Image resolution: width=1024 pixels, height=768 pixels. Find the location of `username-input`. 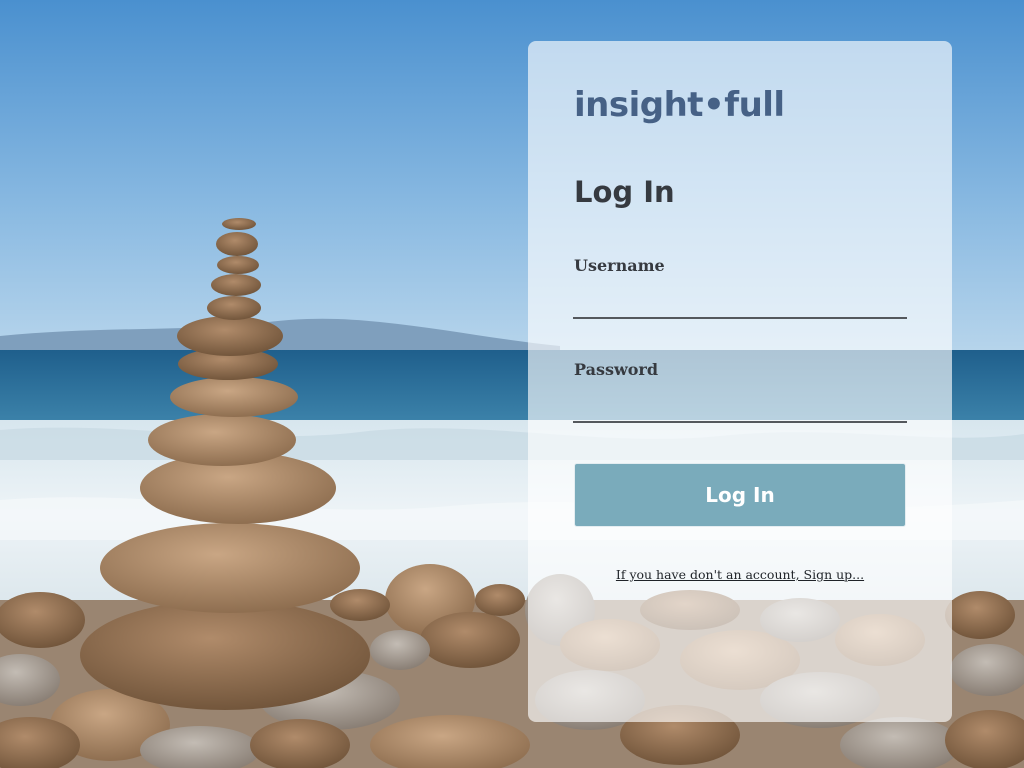

username-input is located at coordinates (740, 303).